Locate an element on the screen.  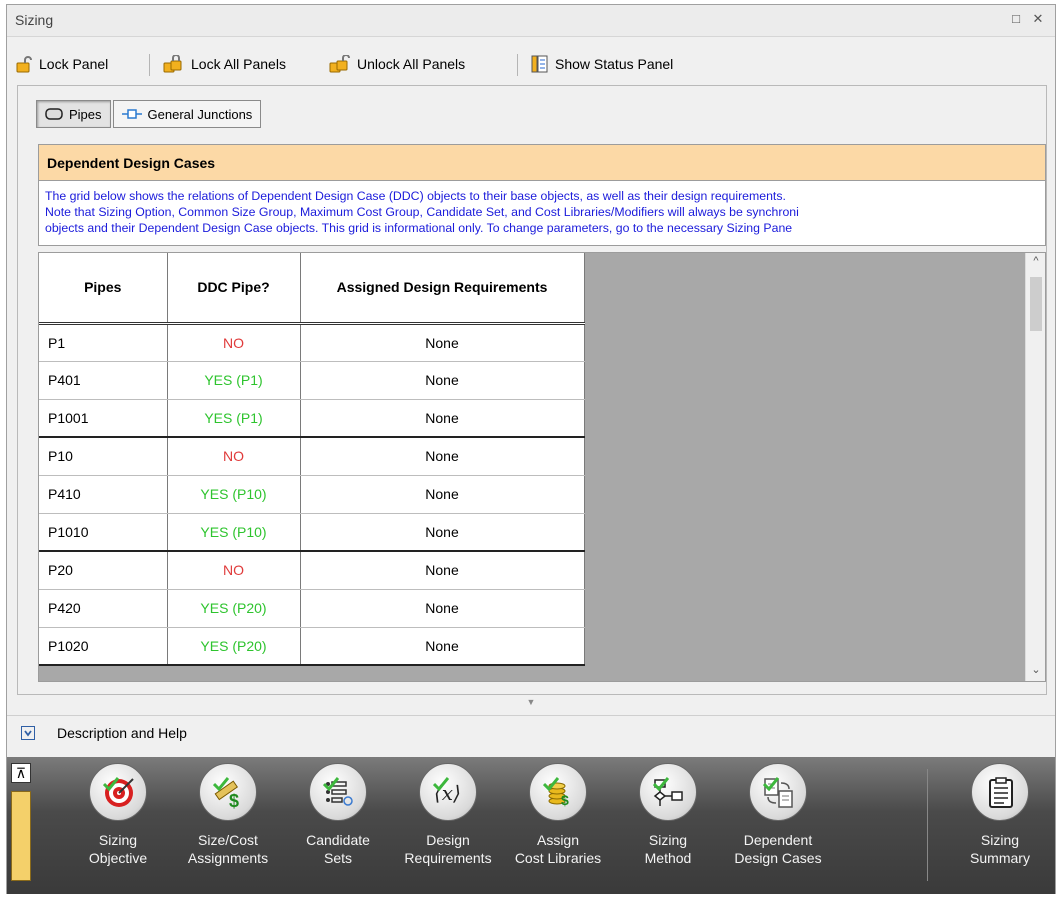
table-row: P1 NO None is located at coordinates (312, 342).